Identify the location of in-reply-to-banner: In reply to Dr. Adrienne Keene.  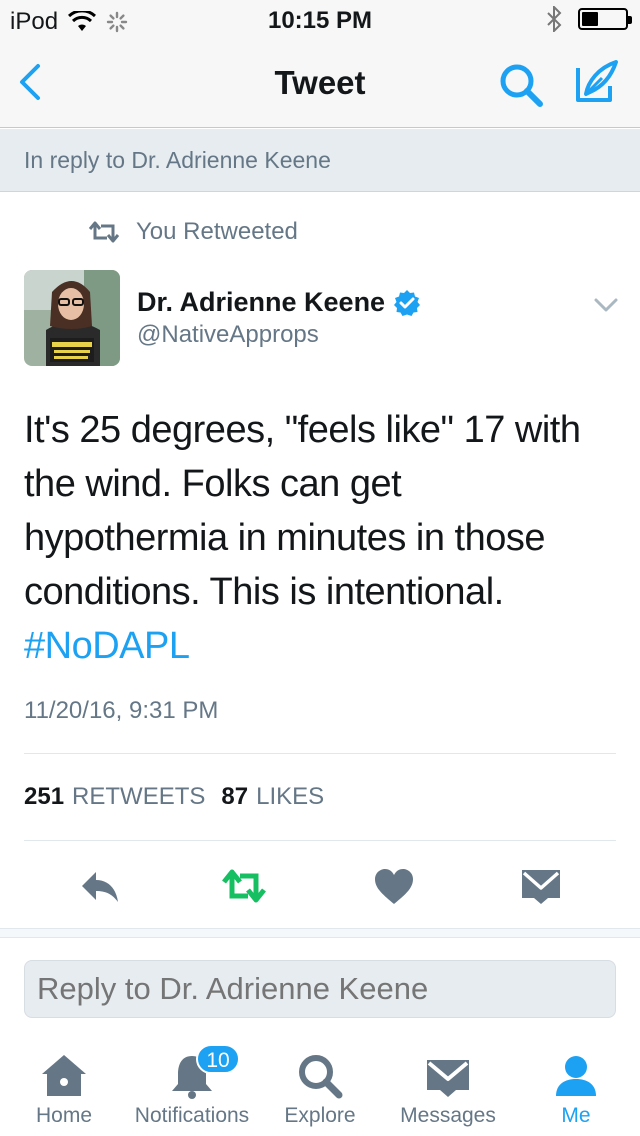
(320, 160).